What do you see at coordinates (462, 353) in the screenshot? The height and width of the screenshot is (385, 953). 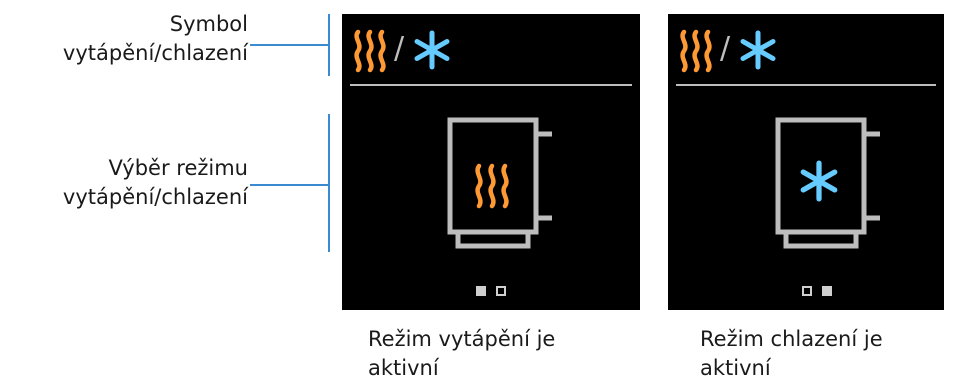 I see `heating-mode-caption: Režim vytápění je aktivní` at bounding box center [462, 353].